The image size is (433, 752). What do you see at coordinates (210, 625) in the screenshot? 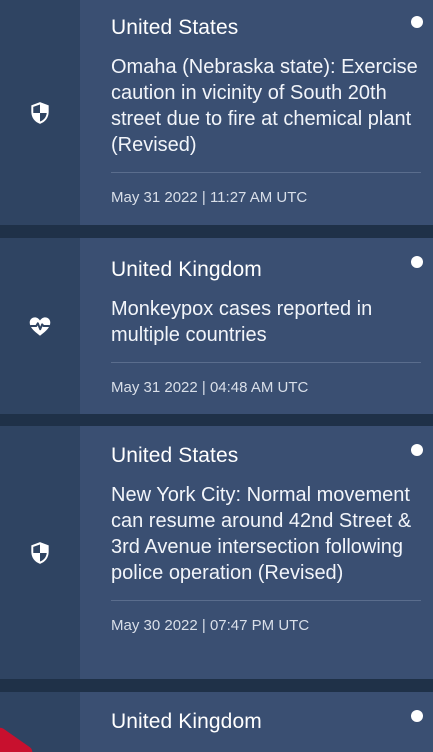
I see `alert-timestamp: May 30 2022 | 07:47 PM UTC` at bounding box center [210, 625].